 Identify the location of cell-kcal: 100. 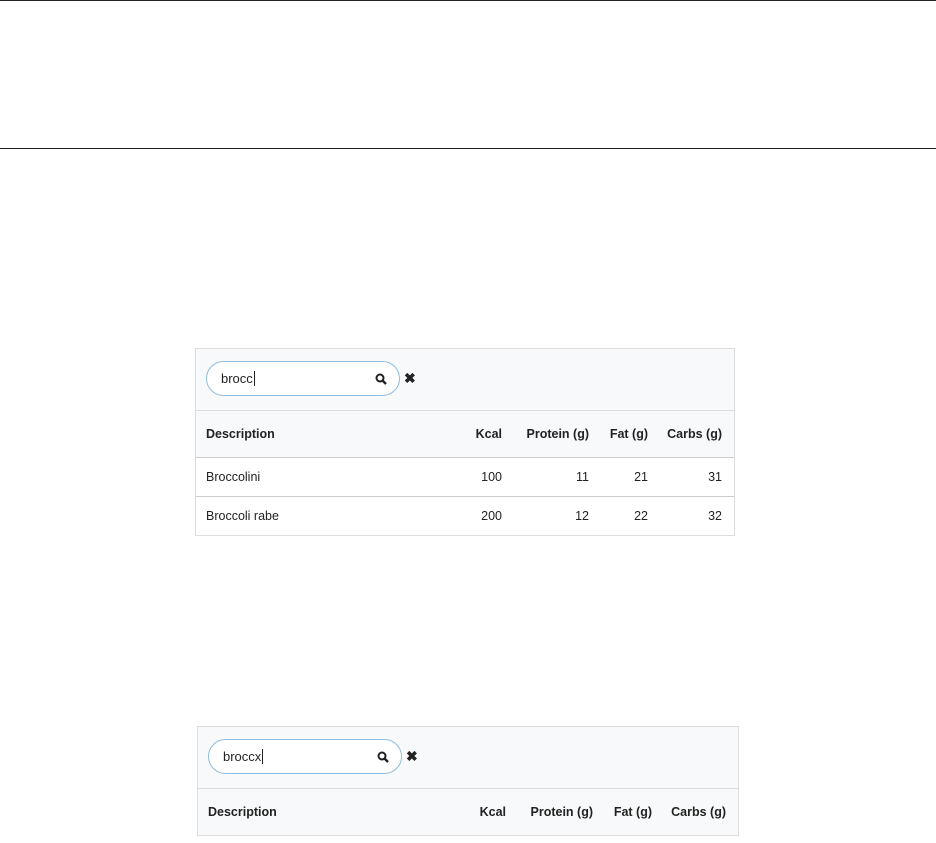
(483, 477).